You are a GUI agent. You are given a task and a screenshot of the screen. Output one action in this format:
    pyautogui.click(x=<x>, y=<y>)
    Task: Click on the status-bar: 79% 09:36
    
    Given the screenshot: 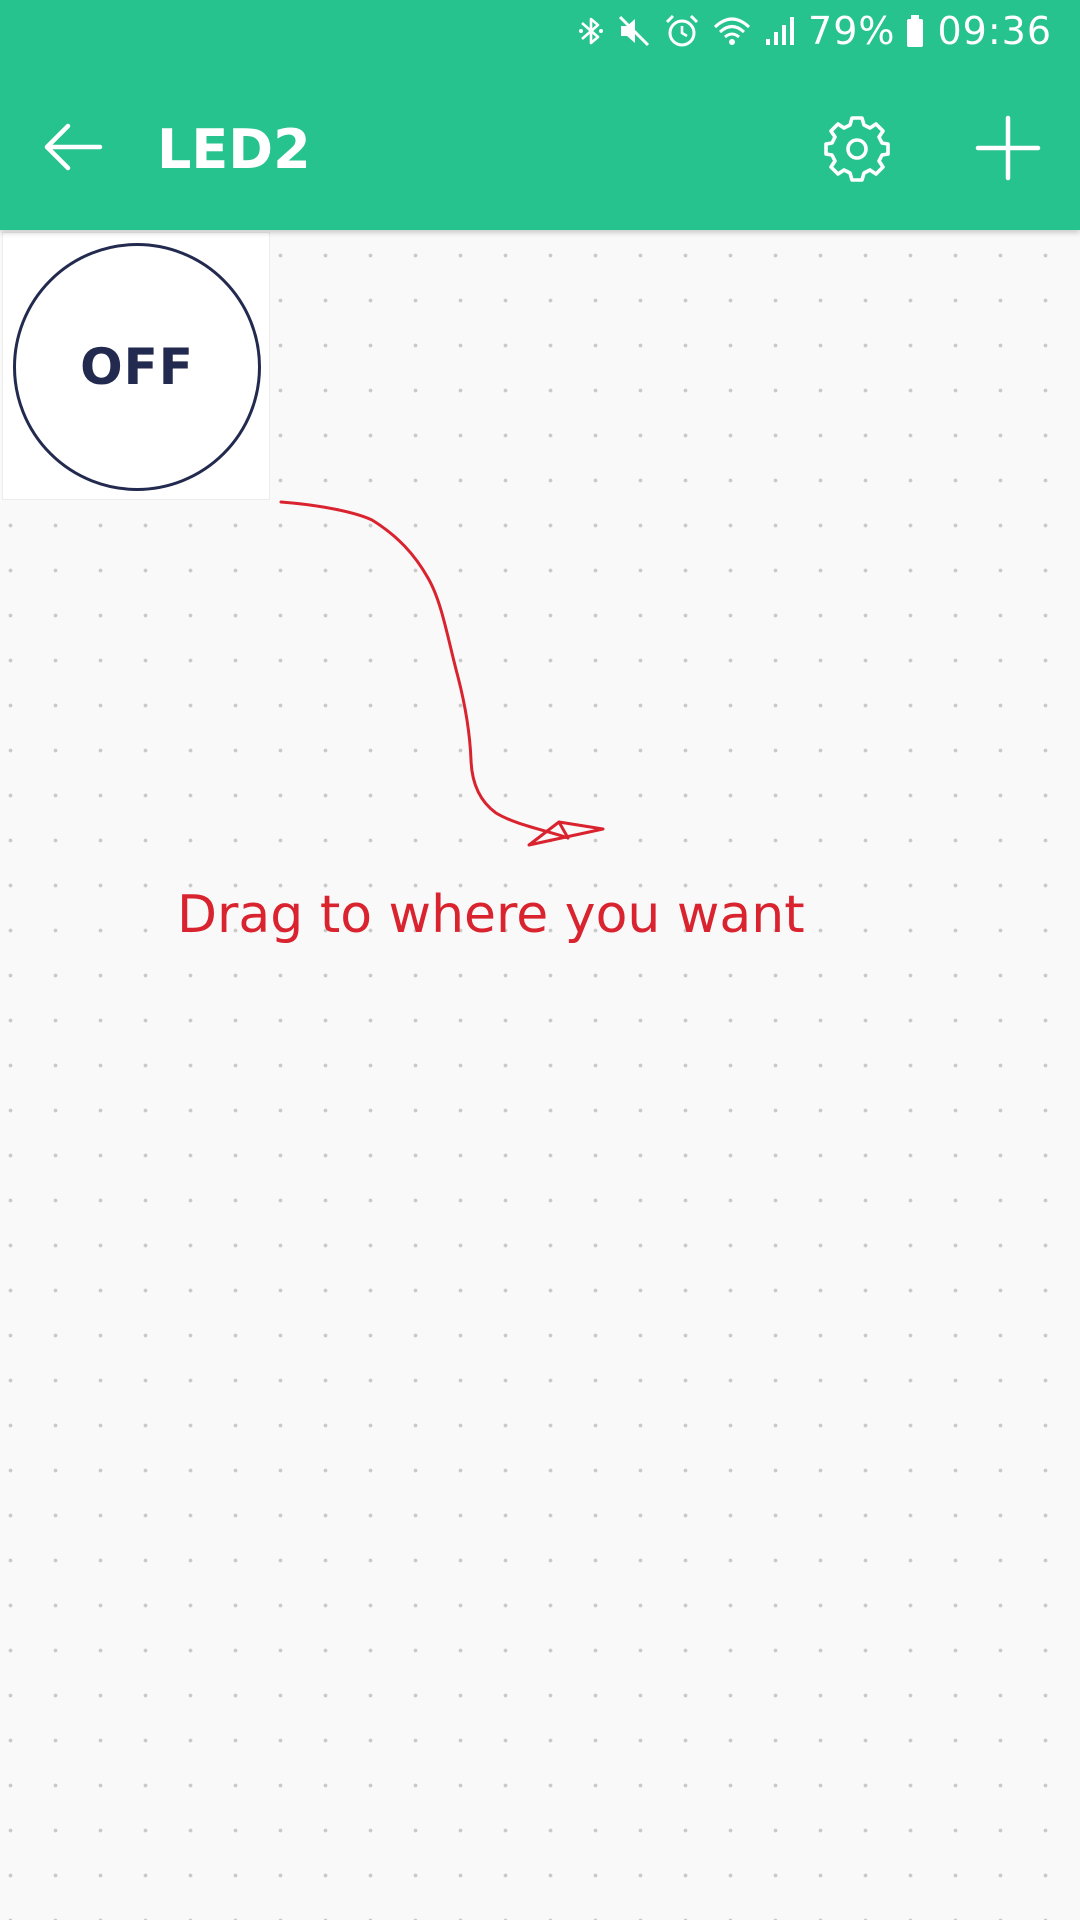 What is the action you would take?
    pyautogui.click(x=820, y=31)
    